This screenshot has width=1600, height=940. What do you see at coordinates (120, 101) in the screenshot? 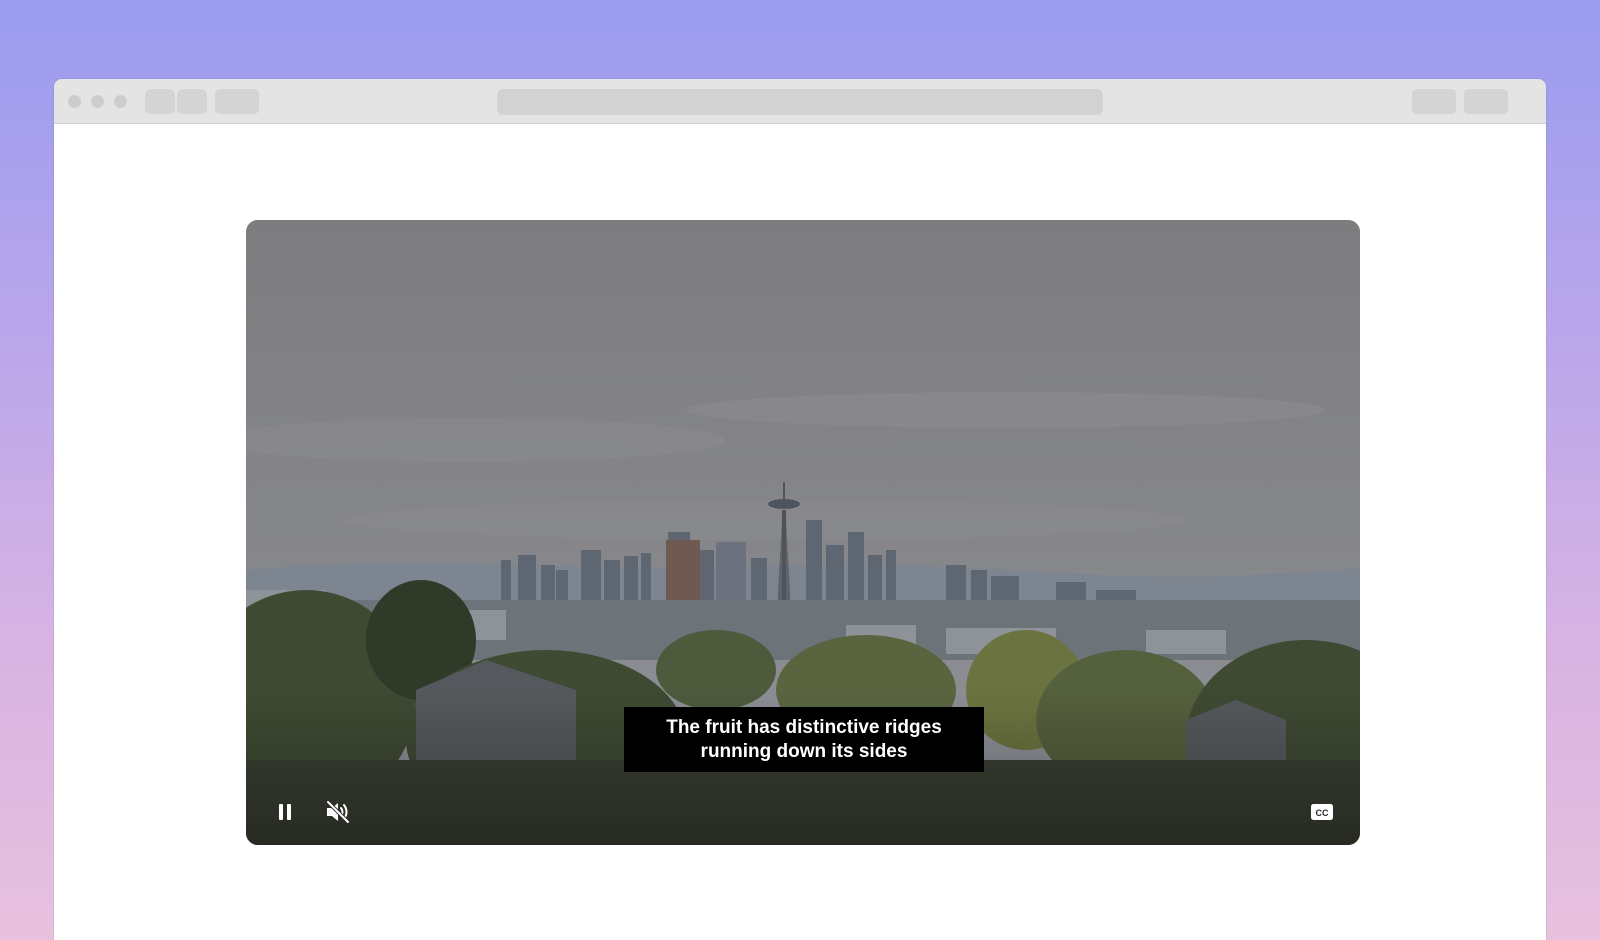
I see `zoom-window-button` at bounding box center [120, 101].